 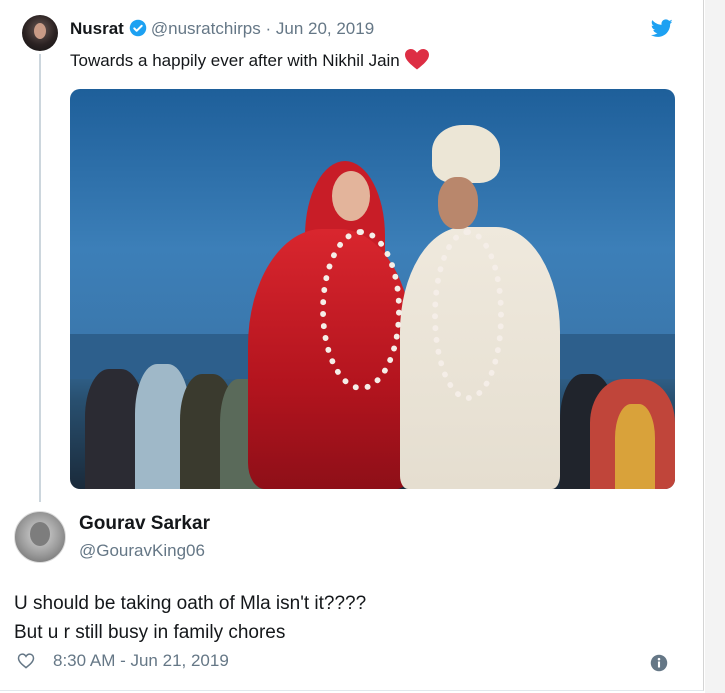 I want to click on photo-groom-face, so click(x=458, y=203).